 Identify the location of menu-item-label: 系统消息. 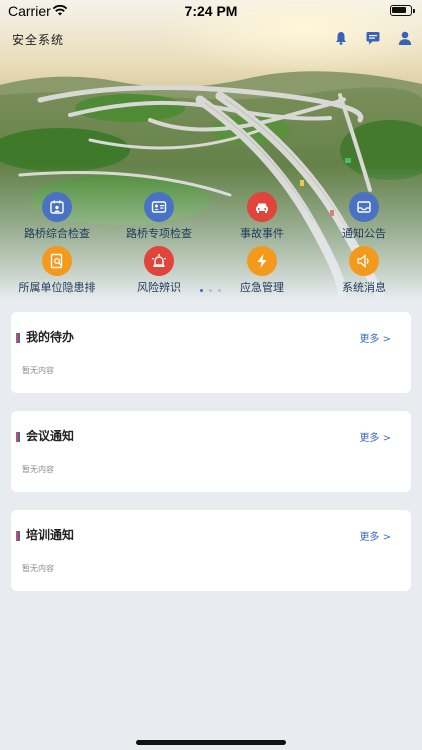
(364, 287).